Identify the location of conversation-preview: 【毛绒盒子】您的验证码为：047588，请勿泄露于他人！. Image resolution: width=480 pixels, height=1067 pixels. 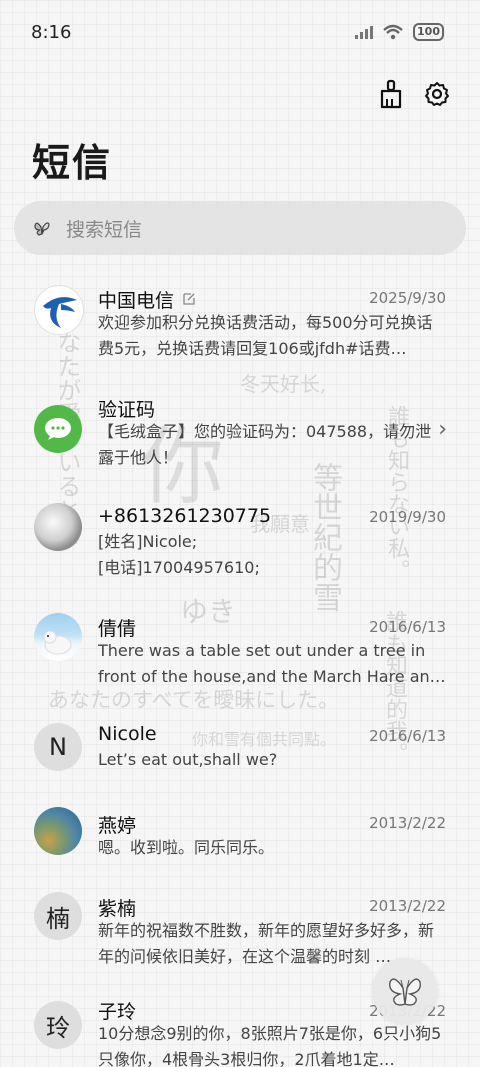
(265, 444).